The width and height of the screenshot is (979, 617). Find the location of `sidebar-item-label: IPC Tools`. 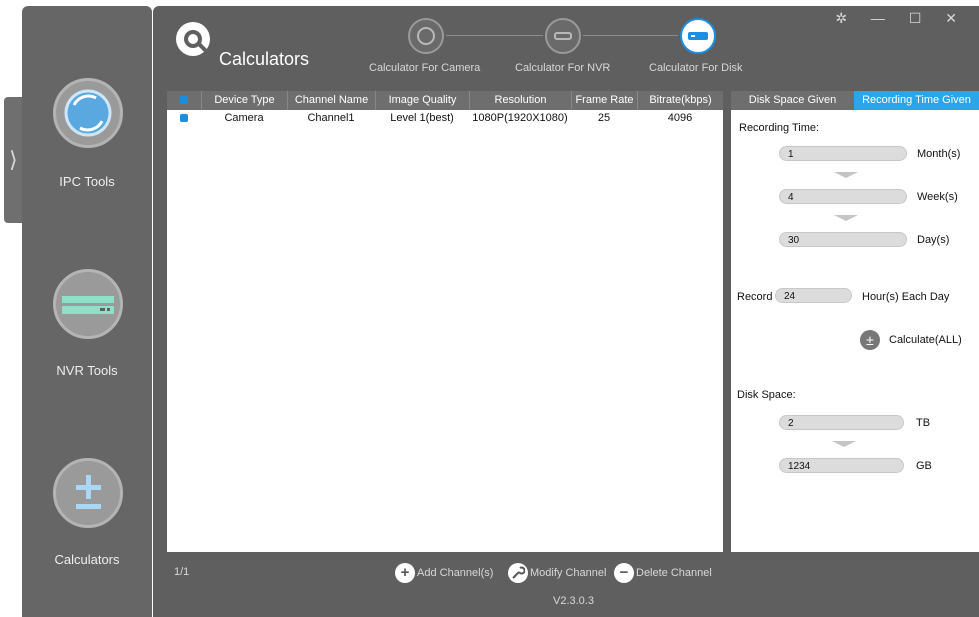

sidebar-item-label: IPC Tools is located at coordinates (87, 181).